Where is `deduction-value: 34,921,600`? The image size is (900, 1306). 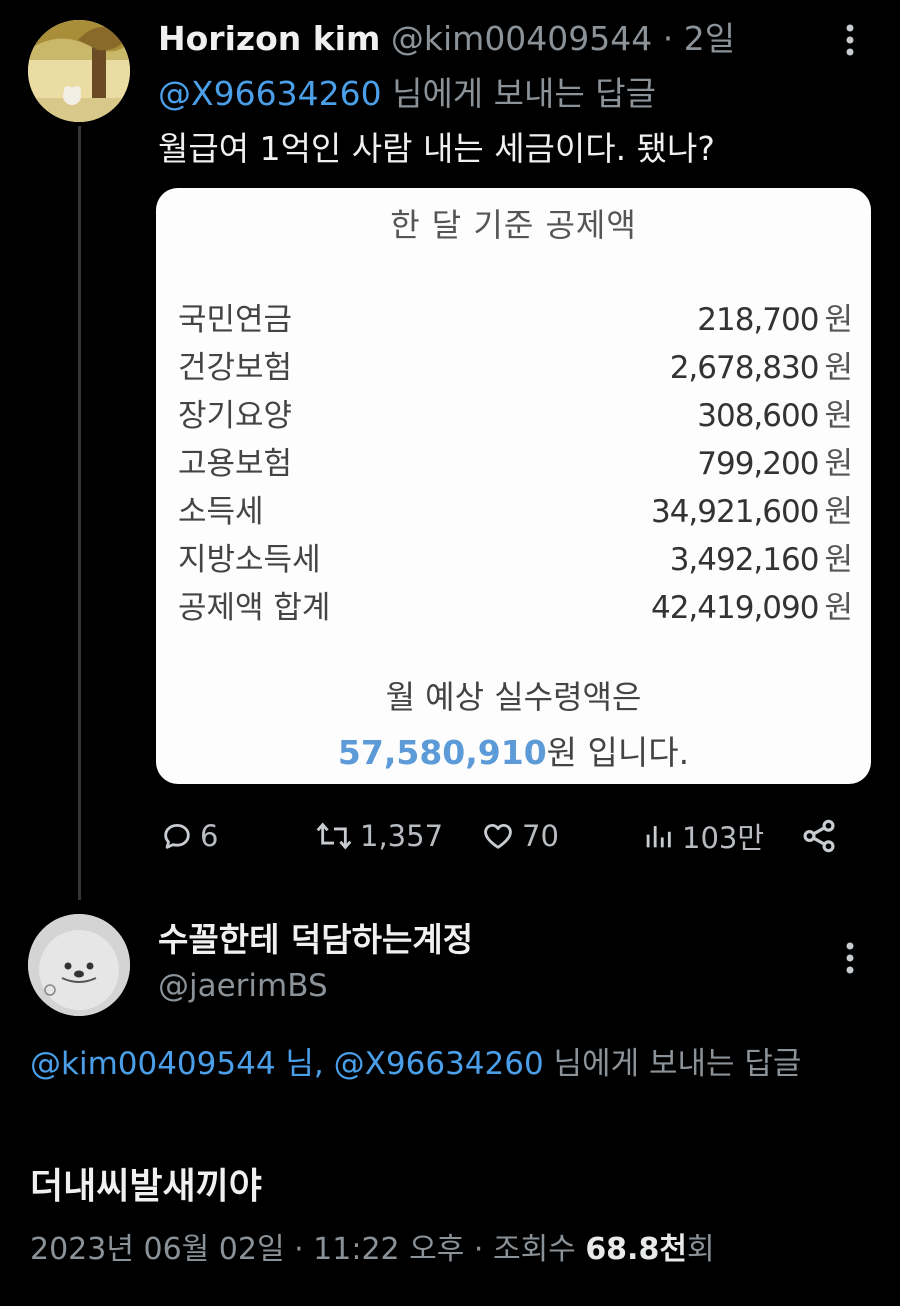
deduction-value: 34,921,600 is located at coordinates (734, 512).